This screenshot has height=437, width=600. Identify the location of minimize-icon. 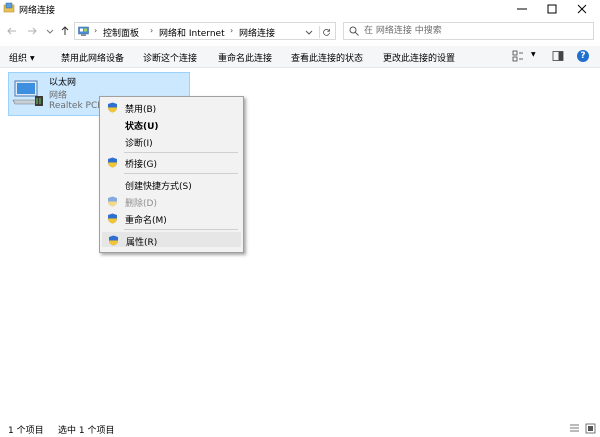
(522, 8).